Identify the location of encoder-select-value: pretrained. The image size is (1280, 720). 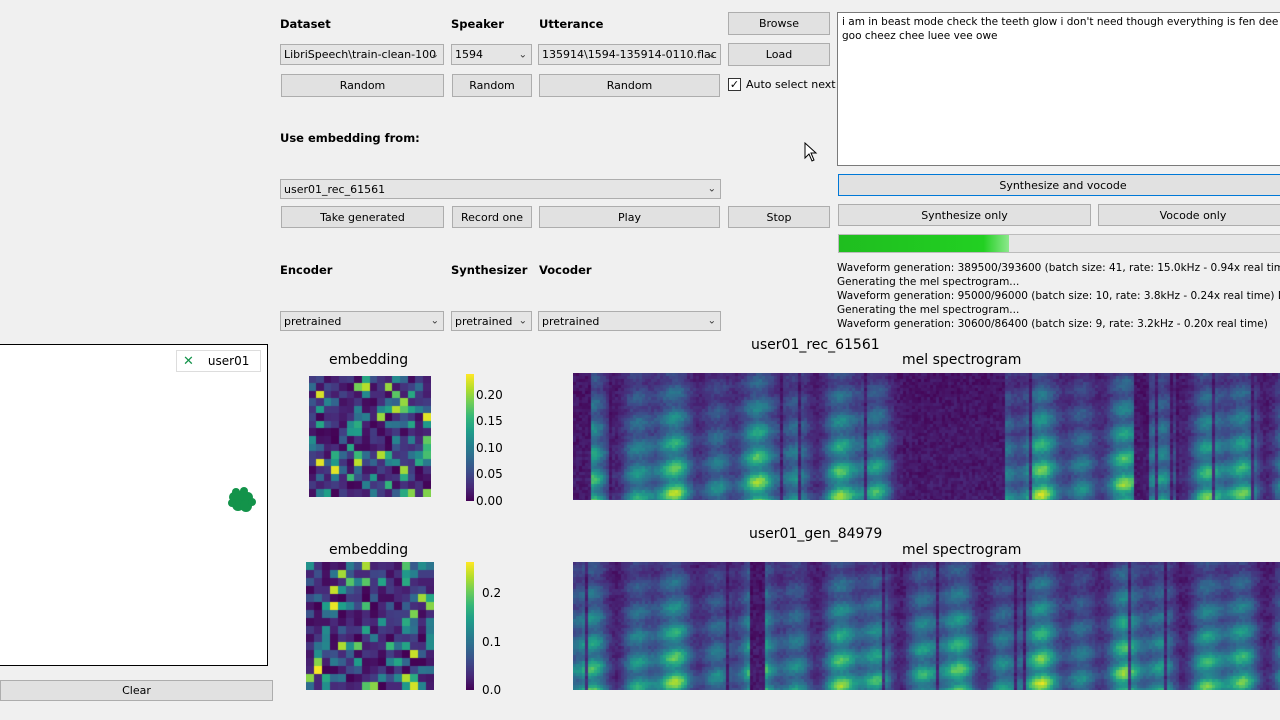
(313, 321).